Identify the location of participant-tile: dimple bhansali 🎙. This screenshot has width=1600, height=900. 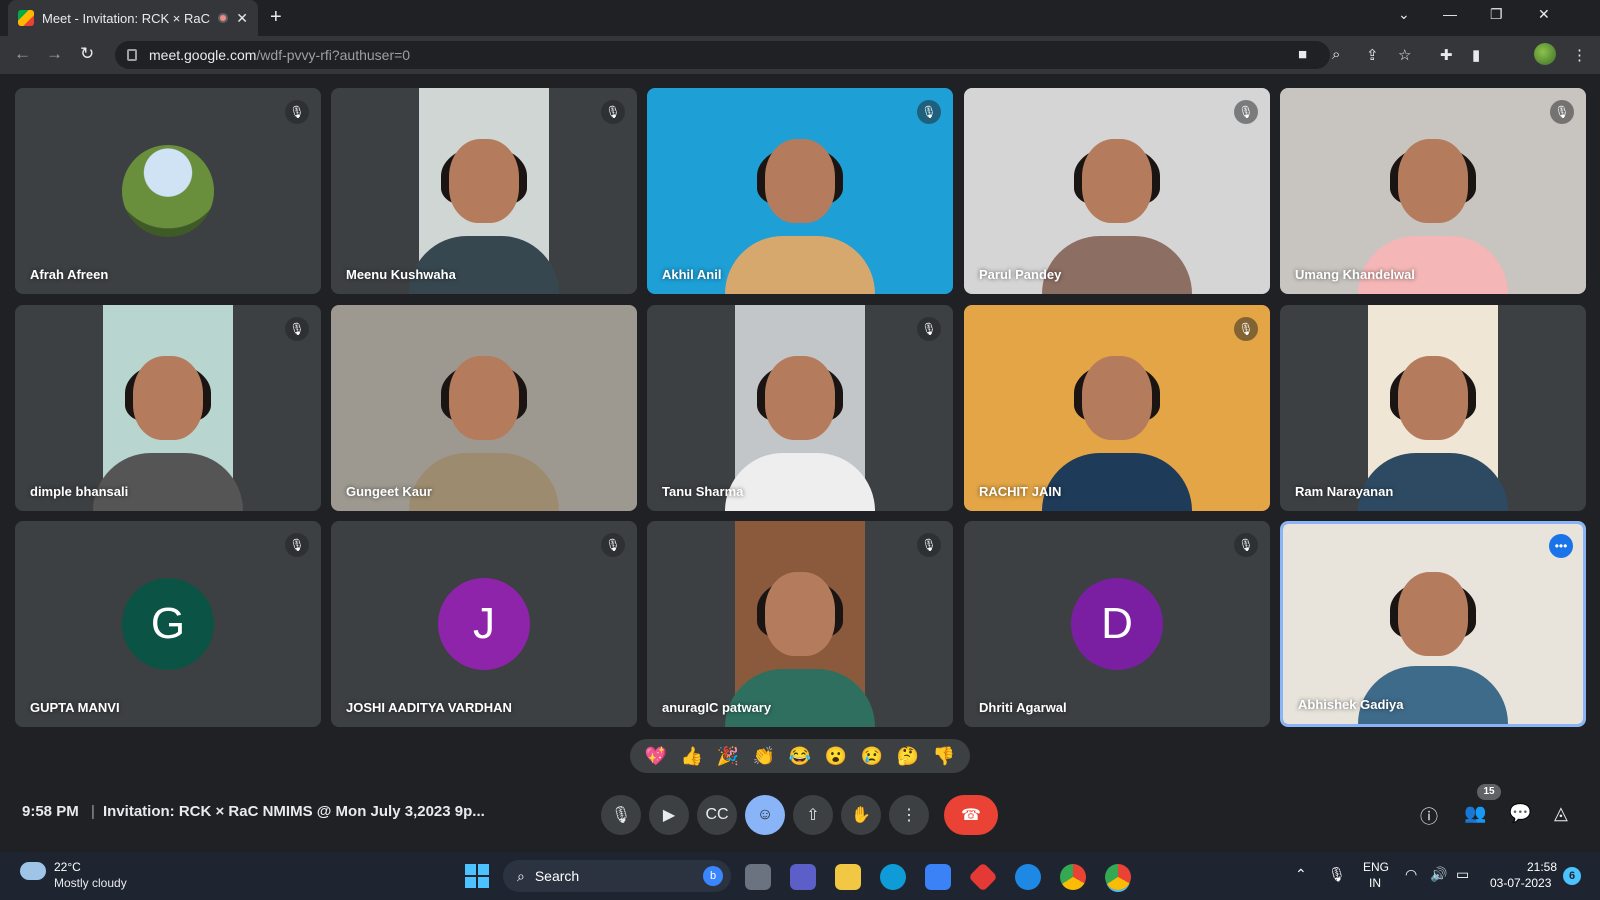
(168, 408).